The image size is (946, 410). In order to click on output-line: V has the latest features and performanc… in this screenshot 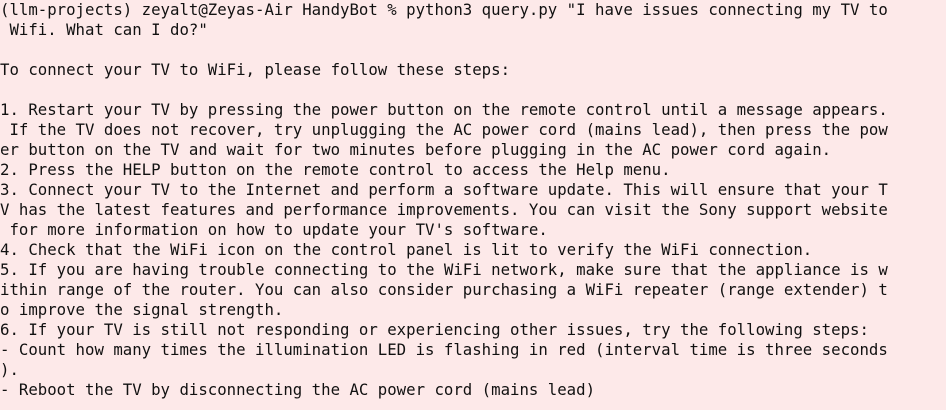, I will do `click(444, 209)`.